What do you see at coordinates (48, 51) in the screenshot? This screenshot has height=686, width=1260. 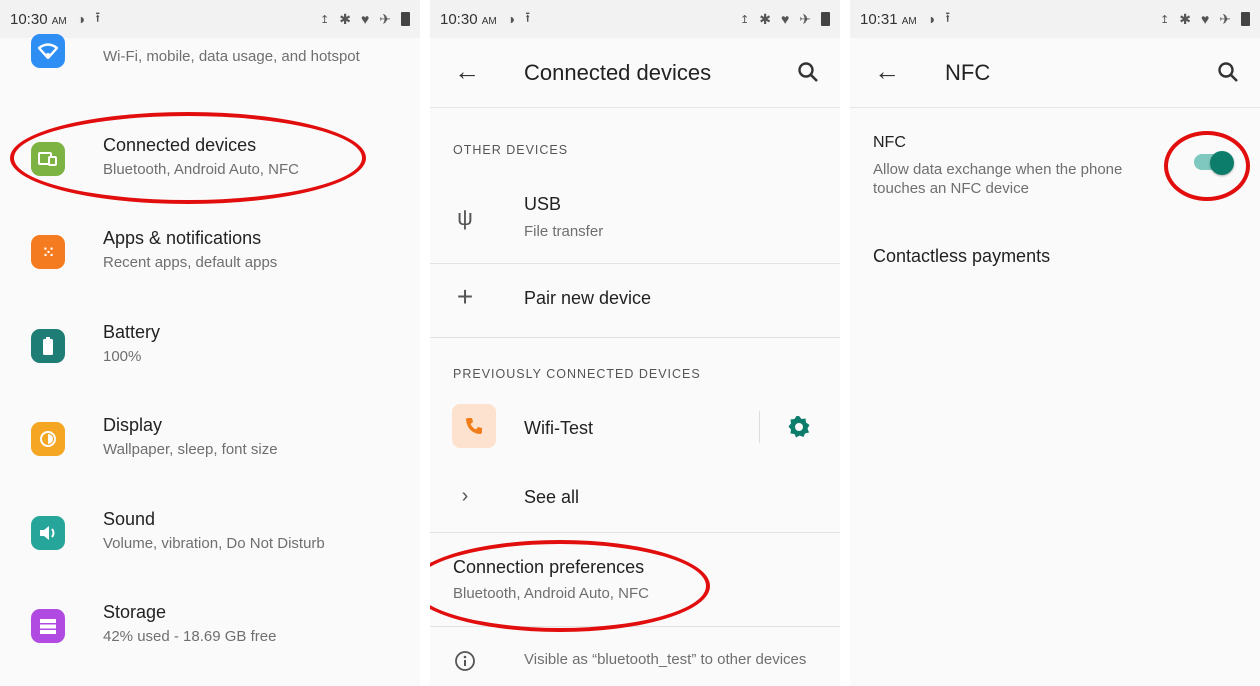 I see `wifi-icon` at bounding box center [48, 51].